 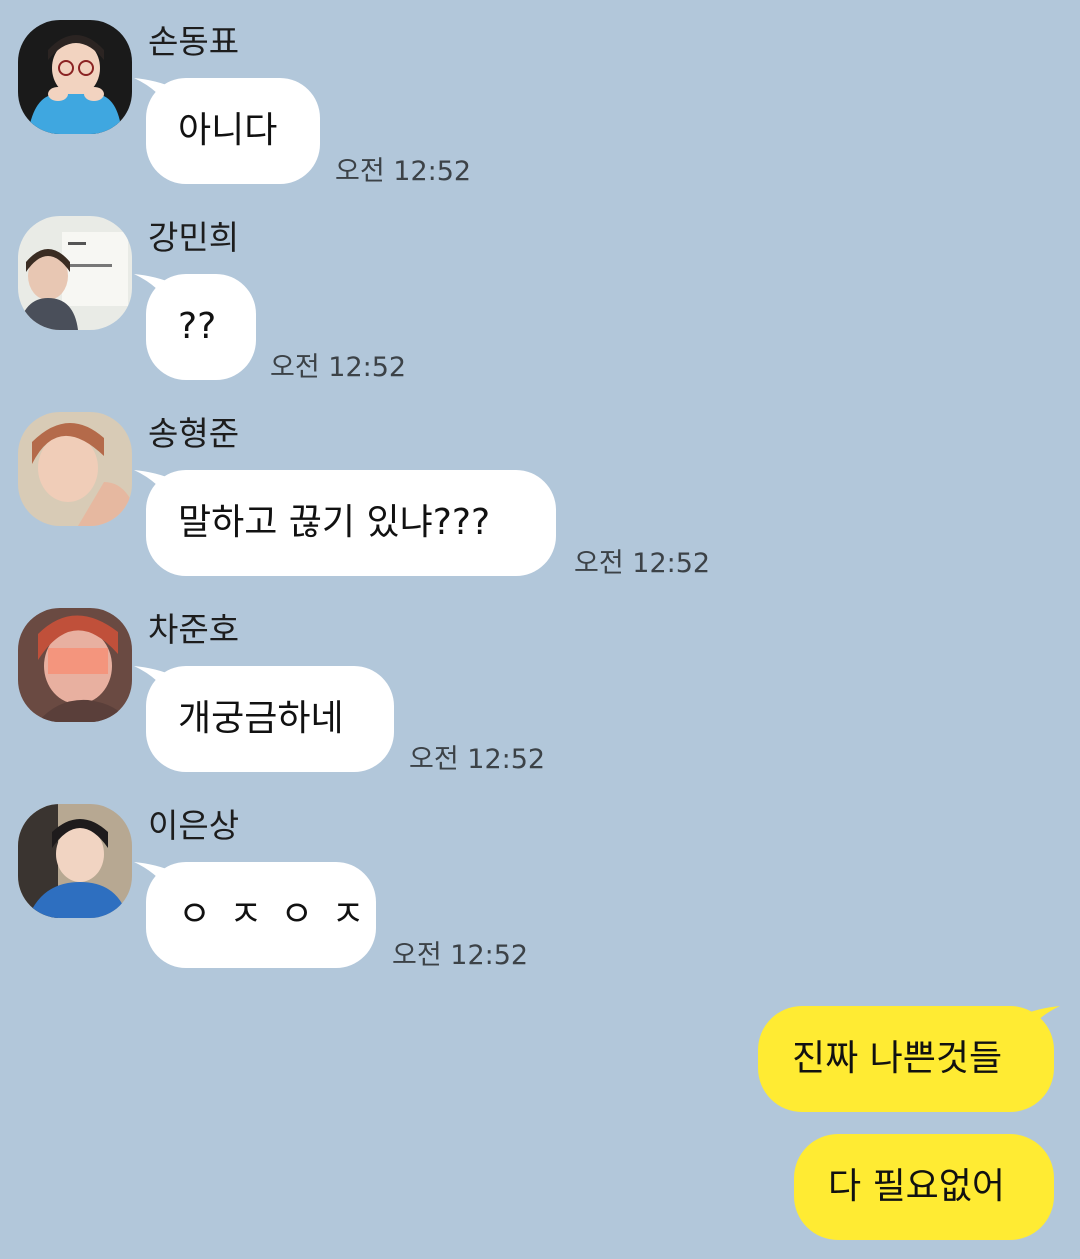 I want to click on sender-name: 차준호, so click(x=194, y=629).